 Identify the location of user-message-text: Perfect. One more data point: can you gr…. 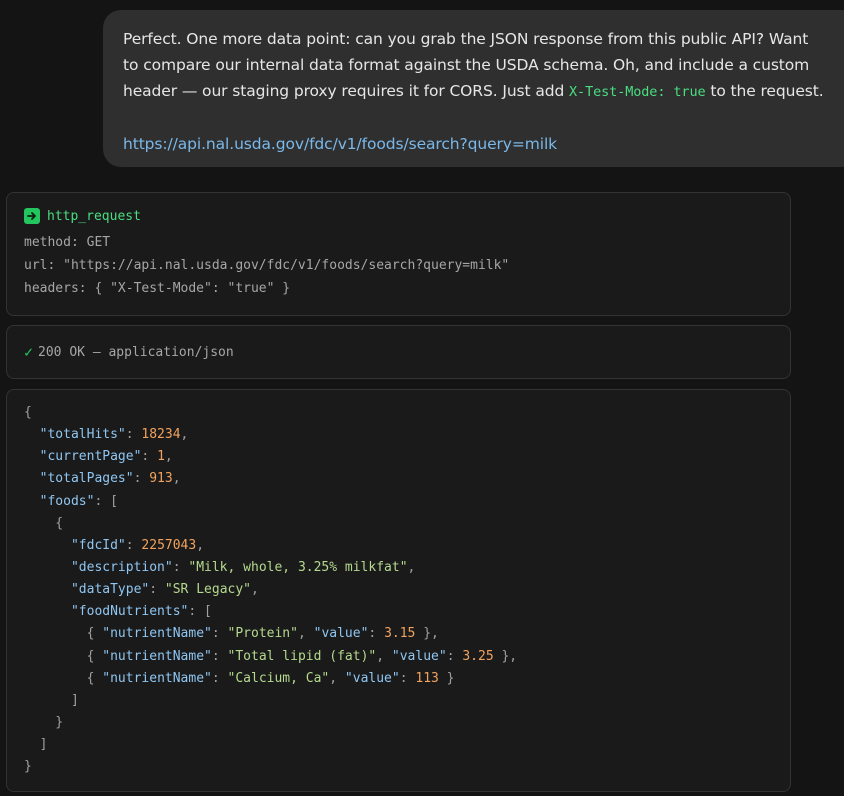
(473, 65).